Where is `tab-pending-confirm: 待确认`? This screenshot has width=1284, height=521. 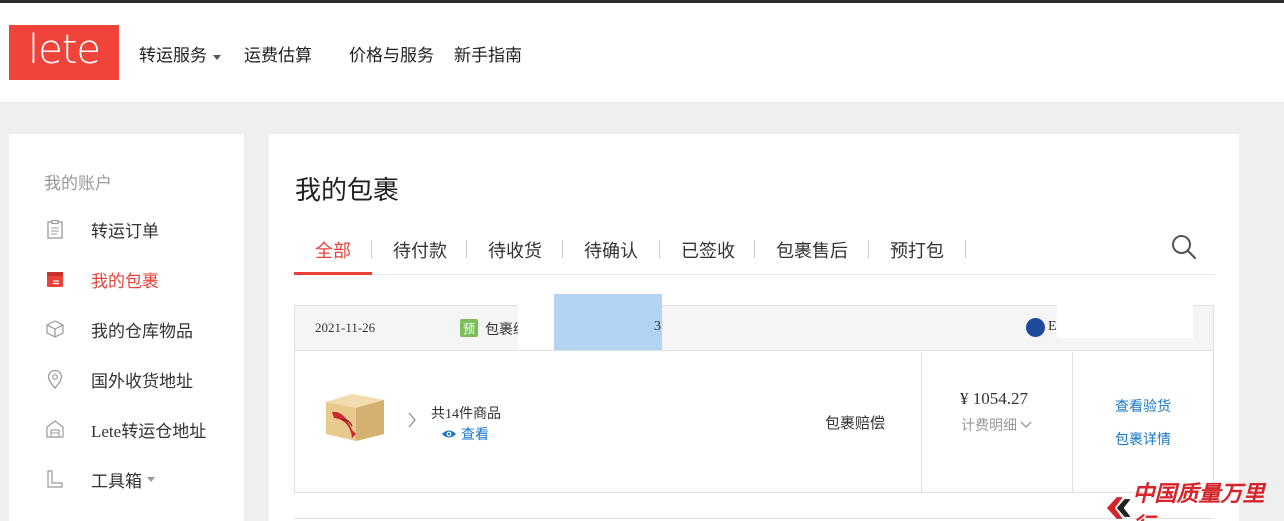
tab-pending-confirm: 待确认 is located at coordinates (611, 250).